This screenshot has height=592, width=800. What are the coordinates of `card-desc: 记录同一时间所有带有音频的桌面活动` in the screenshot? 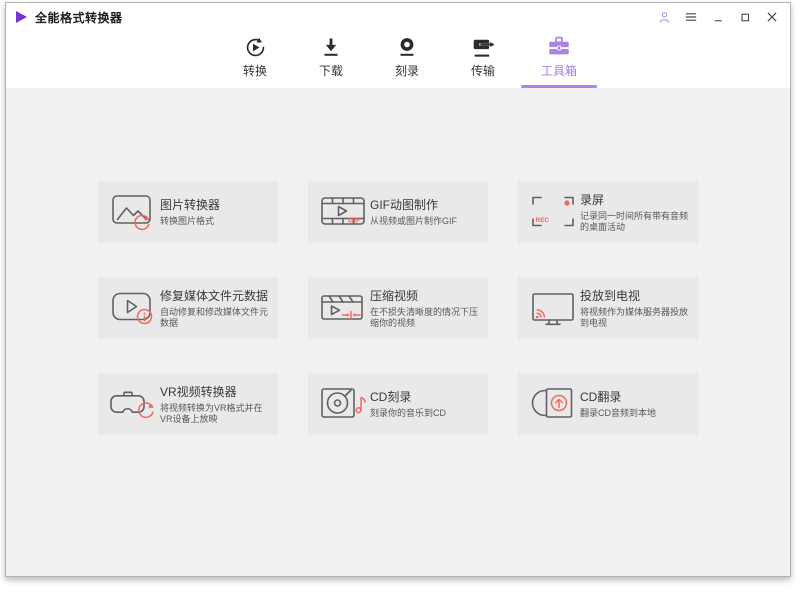 It's located at (634, 221).